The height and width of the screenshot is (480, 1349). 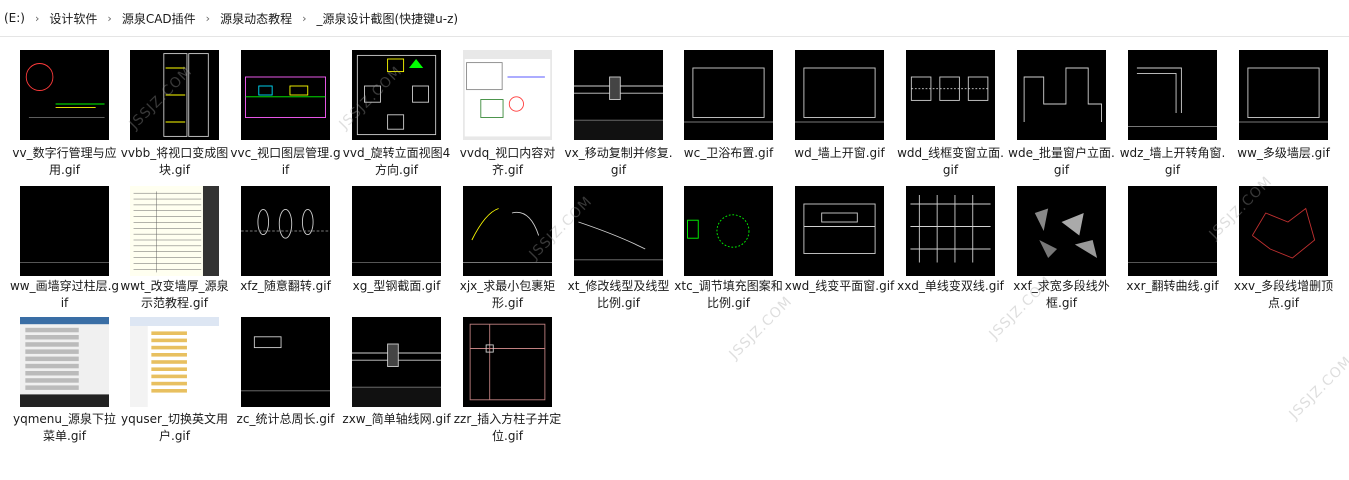 I want to click on file-name: wwt_改变墙厚_源泉示范教程.gif, so click(x=174, y=295).